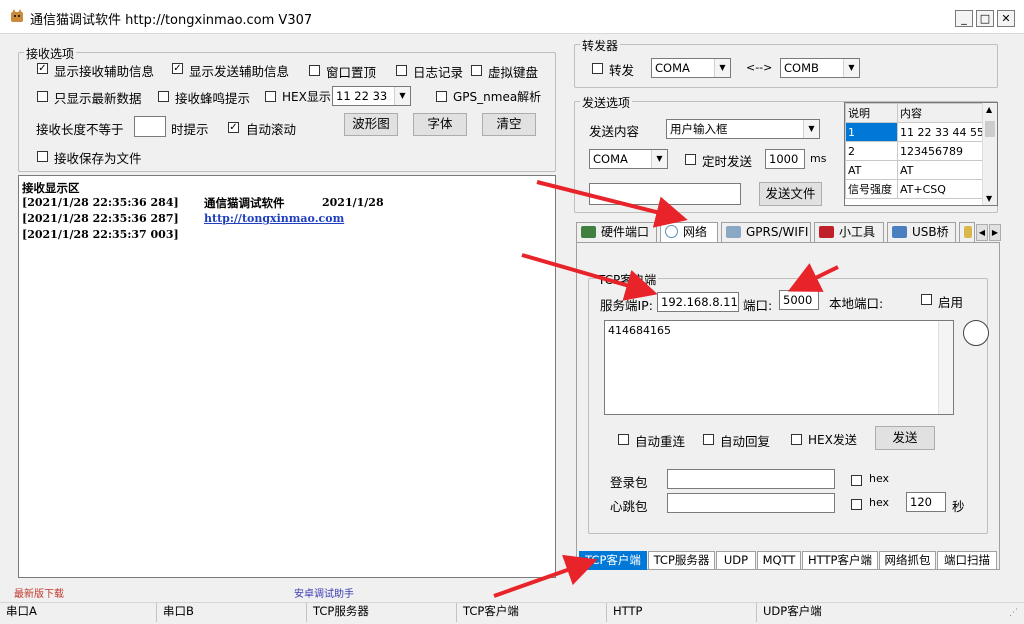 The height and width of the screenshot is (624, 1024). What do you see at coordinates (270, 96) in the screenshot?
I see `hex-display-checkbox` at bounding box center [270, 96].